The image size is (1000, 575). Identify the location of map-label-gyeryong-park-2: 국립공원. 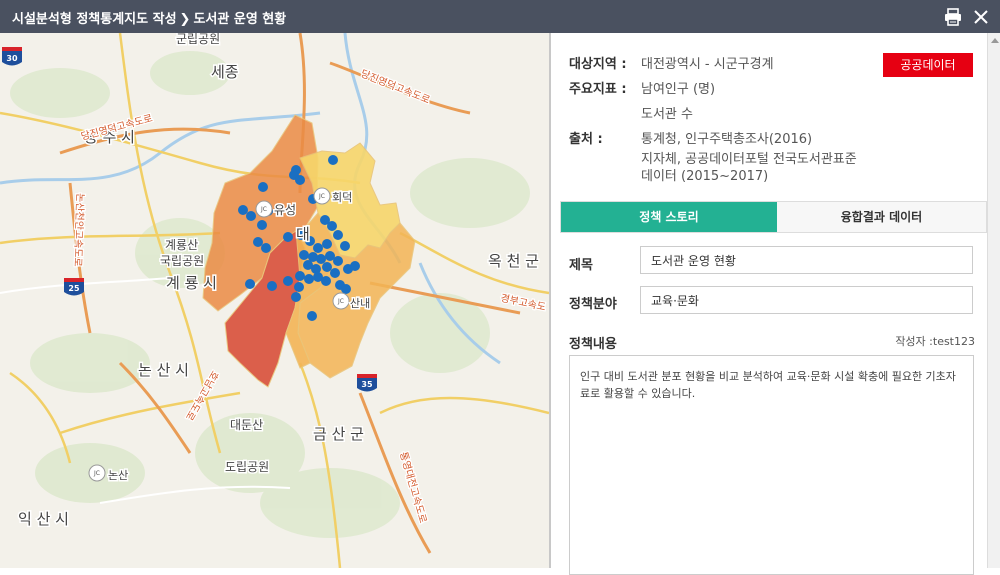
(182, 261).